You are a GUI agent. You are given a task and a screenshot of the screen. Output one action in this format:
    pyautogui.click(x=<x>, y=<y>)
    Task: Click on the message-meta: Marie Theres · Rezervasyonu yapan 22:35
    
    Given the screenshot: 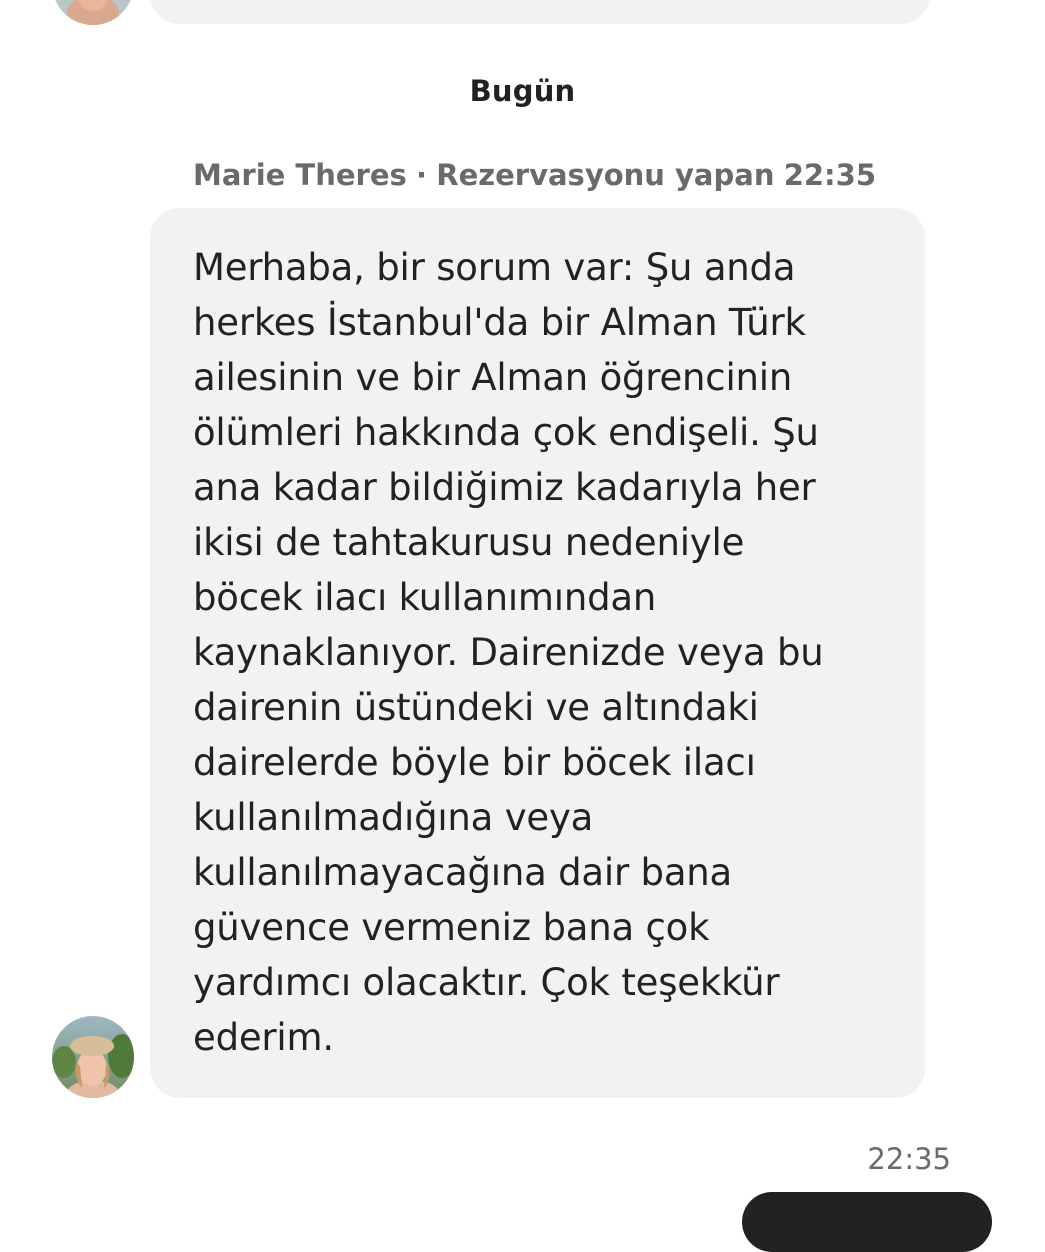 What is the action you would take?
    pyautogui.click(x=534, y=175)
    